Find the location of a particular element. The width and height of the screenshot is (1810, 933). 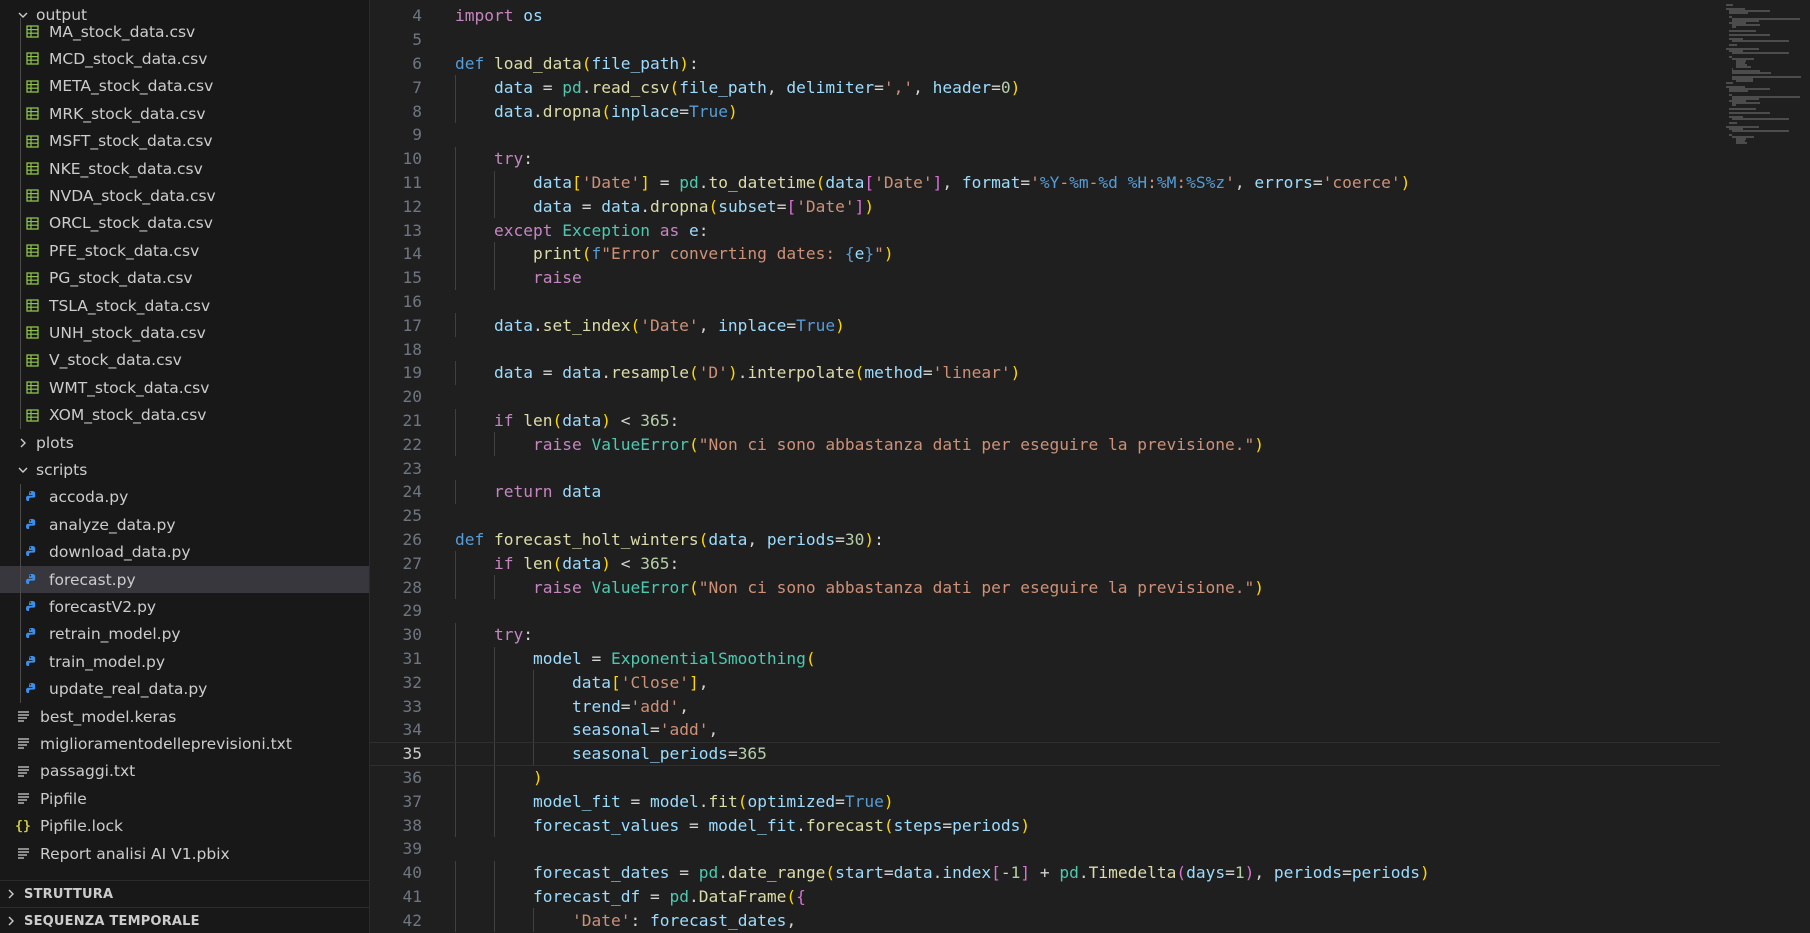

file-py-item: download_data.py is located at coordinates (184, 552).